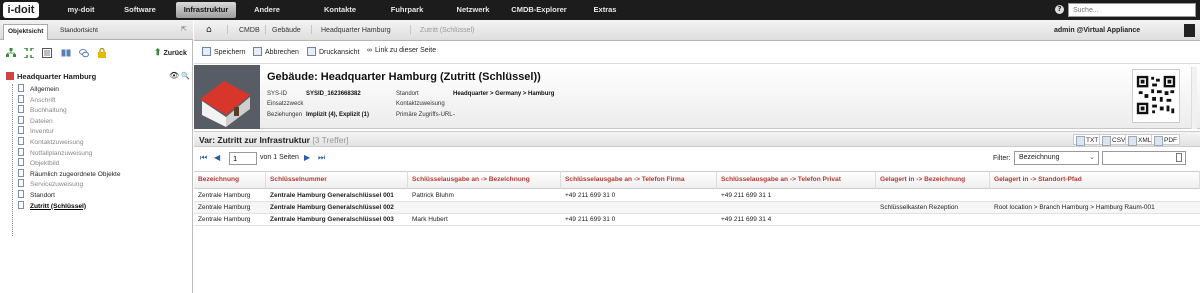 Image resolution: width=1200 pixels, height=293 pixels. What do you see at coordinates (185, 76) in the screenshot?
I see `magnifier-icon: 🔍` at bounding box center [185, 76].